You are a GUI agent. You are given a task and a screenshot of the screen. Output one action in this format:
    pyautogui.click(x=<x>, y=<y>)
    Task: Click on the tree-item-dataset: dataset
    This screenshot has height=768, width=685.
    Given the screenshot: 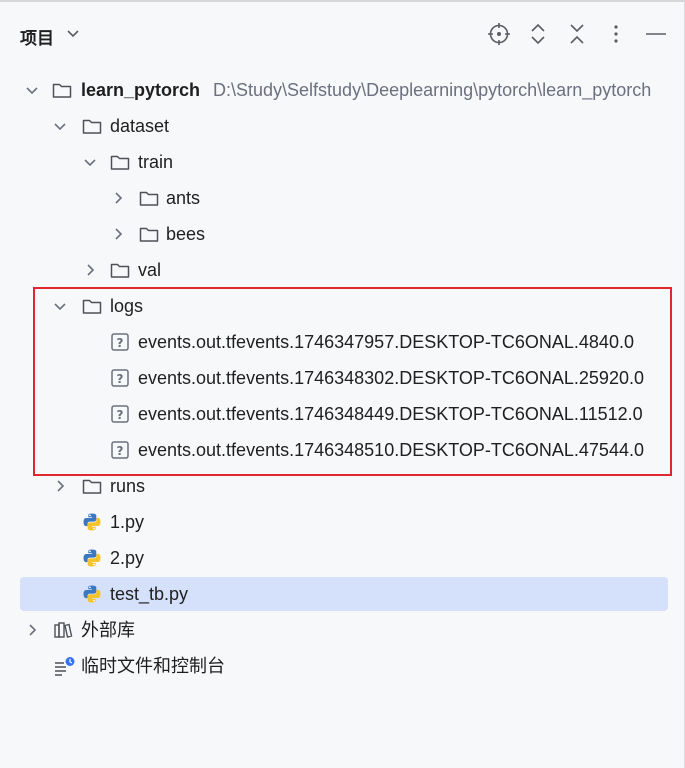 What is the action you would take?
    pyautogui.click(x=342, y=126)
    